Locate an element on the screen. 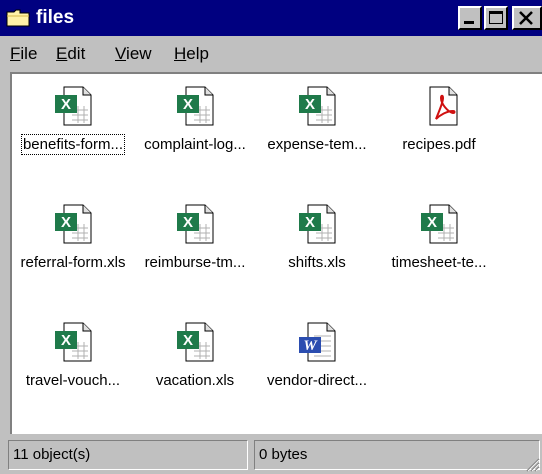 Image resolution: width=542 pixels, height=474 pixels. file-item: recipes.pdf is located at coordinates (439, 133).